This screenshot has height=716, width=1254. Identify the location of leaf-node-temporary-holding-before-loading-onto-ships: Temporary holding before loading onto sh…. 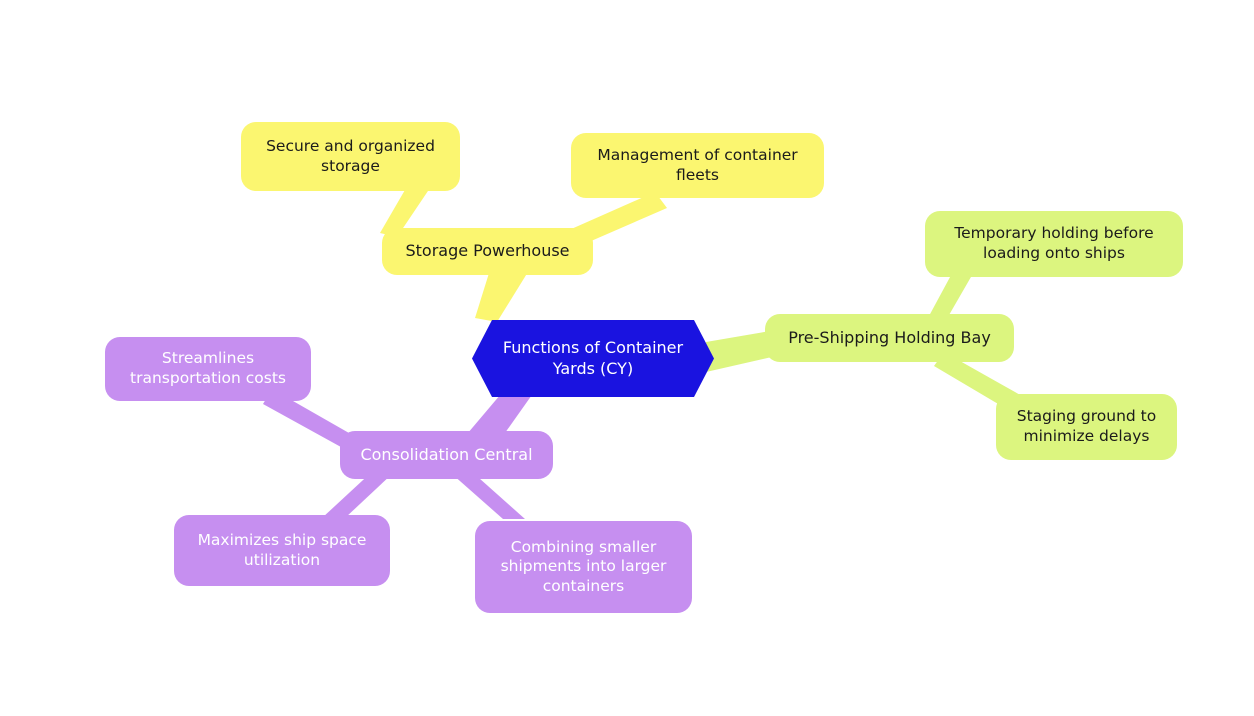
(1054, 244).